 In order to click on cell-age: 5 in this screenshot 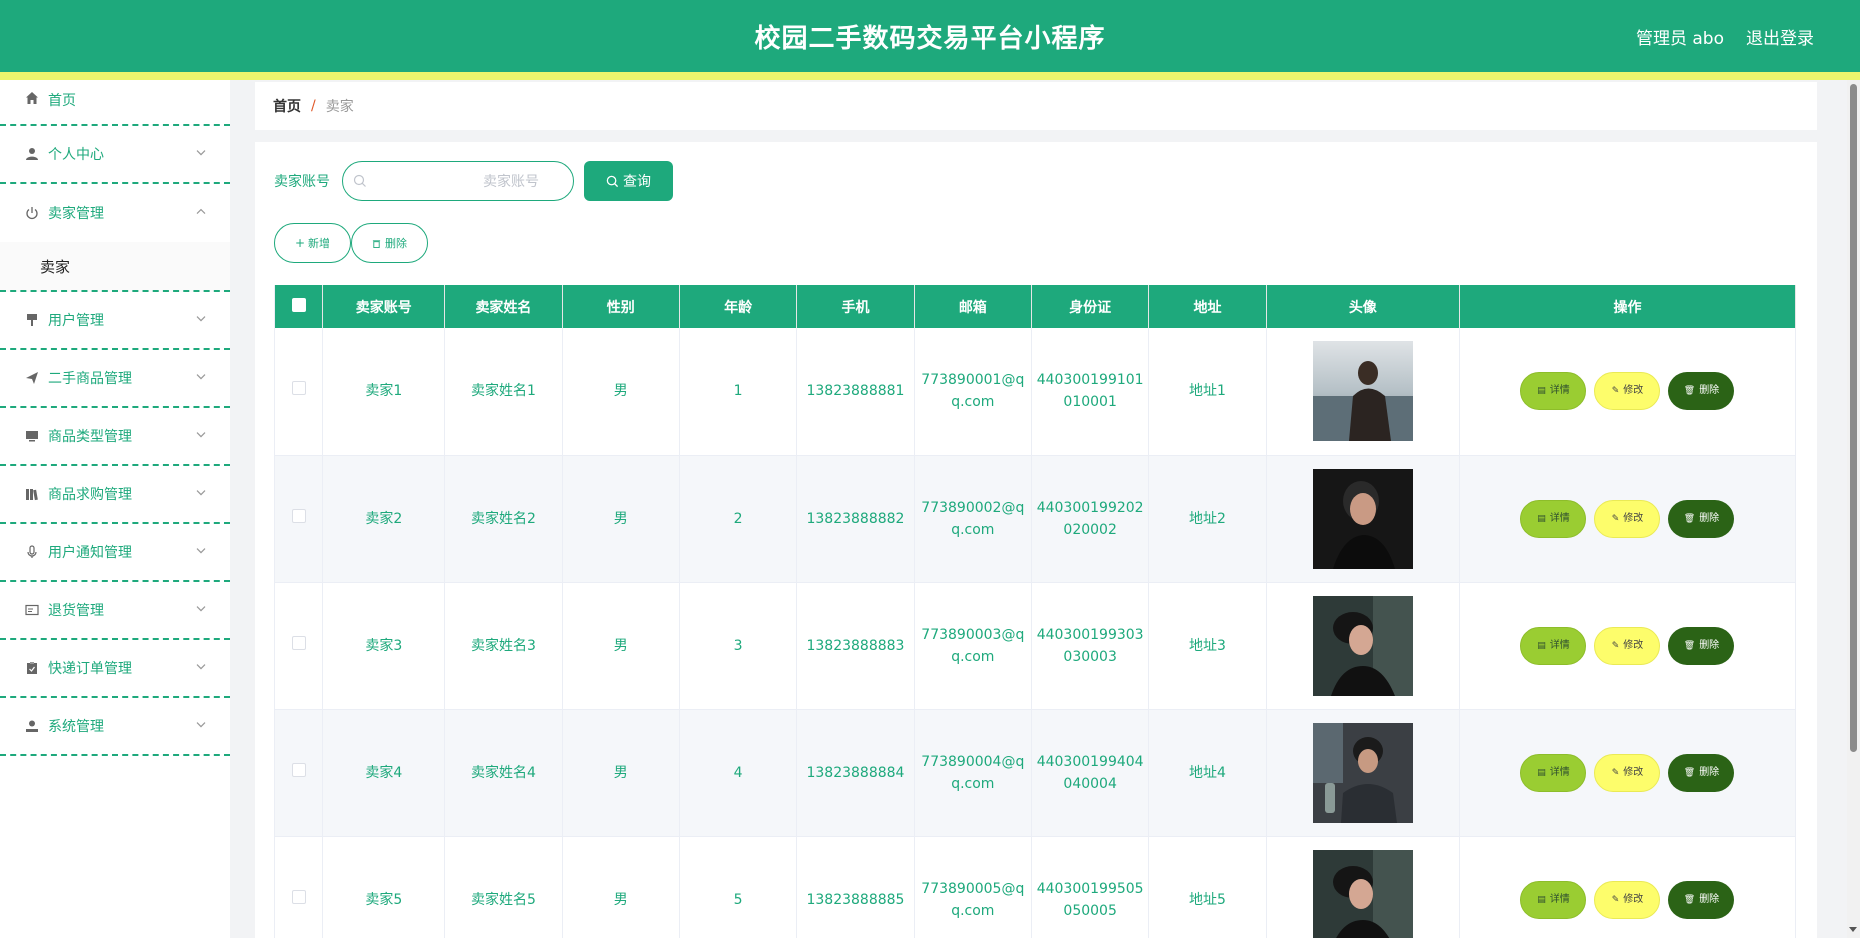, I will do `click(738, 887)`.